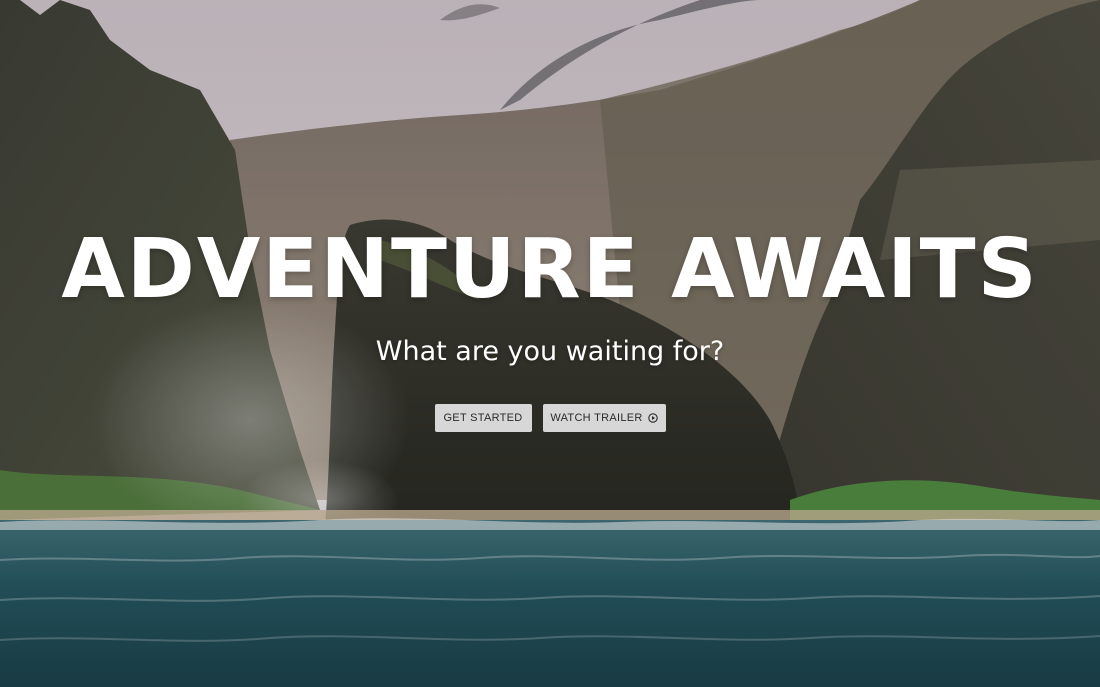 Image resolution: width=1100 pixels, height=687 pixels. I want to click on watch-trailer-label: WATCH TRAILER, so click(596, 418).